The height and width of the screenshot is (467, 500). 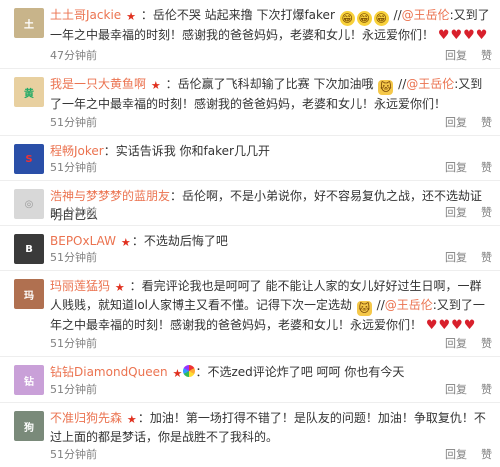 I want to click on username-link: 不准归狗先森, so click(x=86, y=418).